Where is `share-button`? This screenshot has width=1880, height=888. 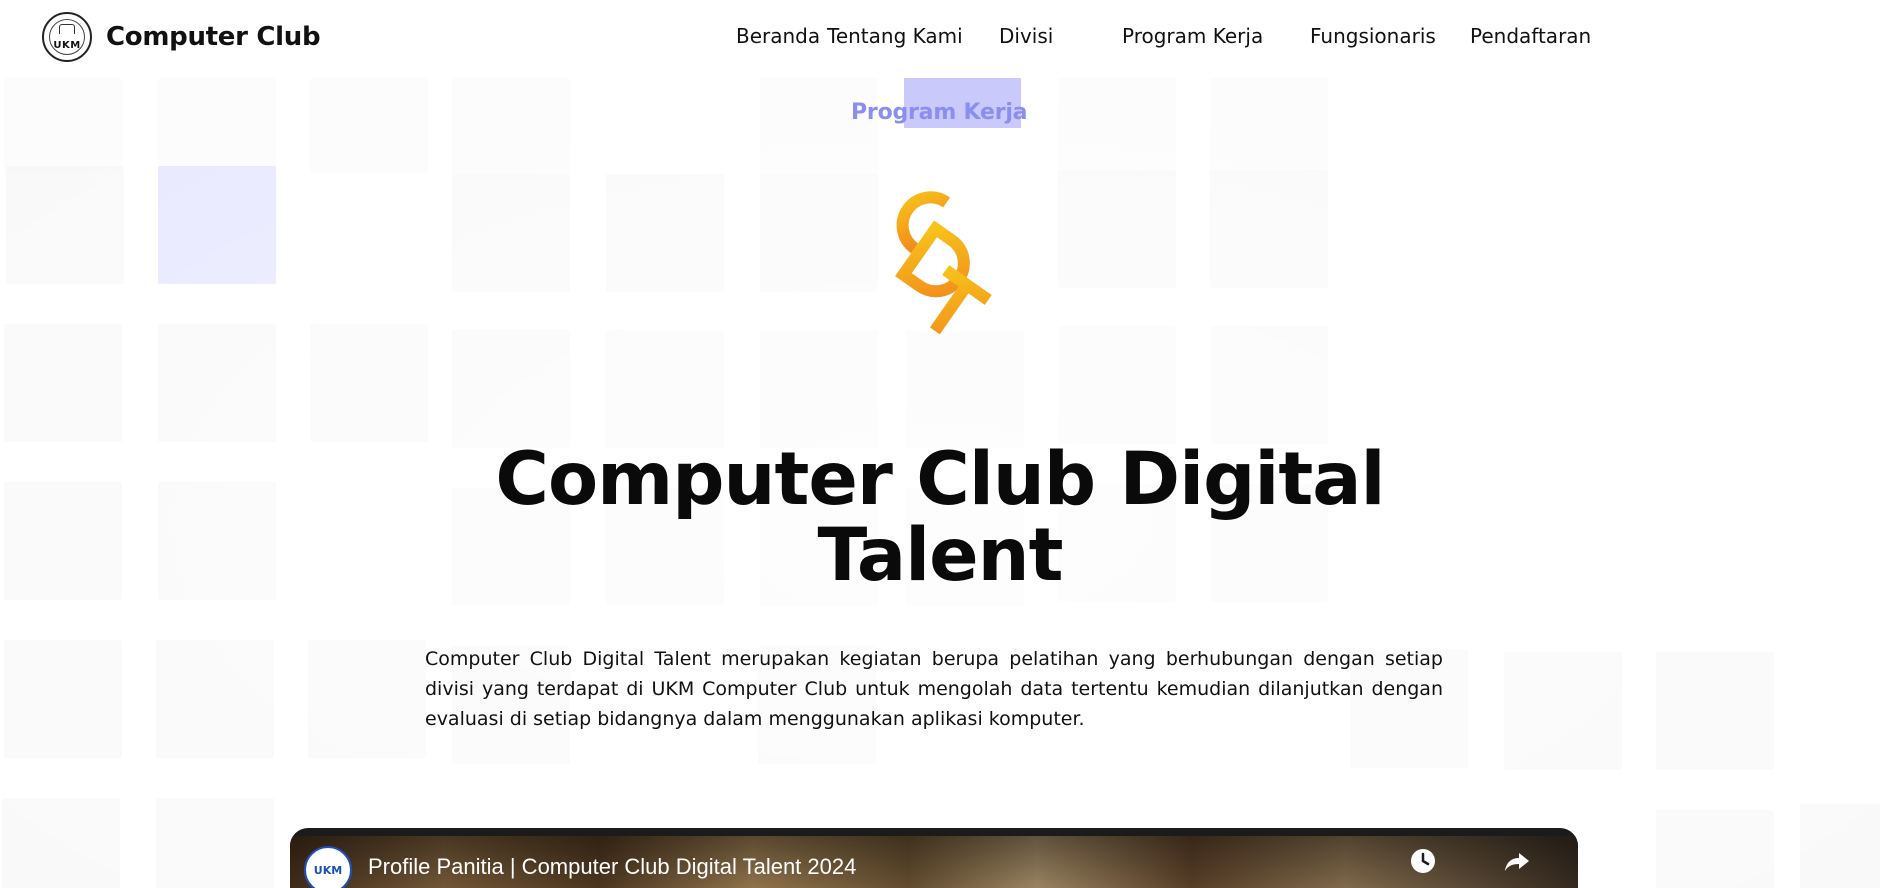 share-button is located at coordinates (1517, 861).